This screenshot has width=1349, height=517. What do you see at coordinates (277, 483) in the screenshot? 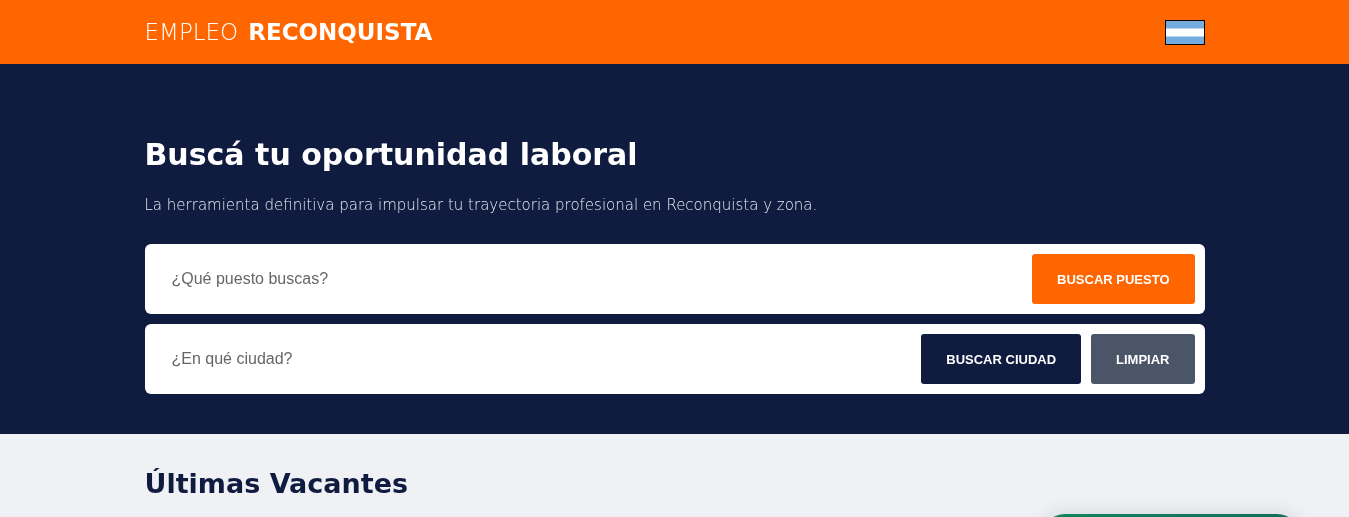
I see `section-title: Últimas Vacantes` at bounding box center [277, 483].